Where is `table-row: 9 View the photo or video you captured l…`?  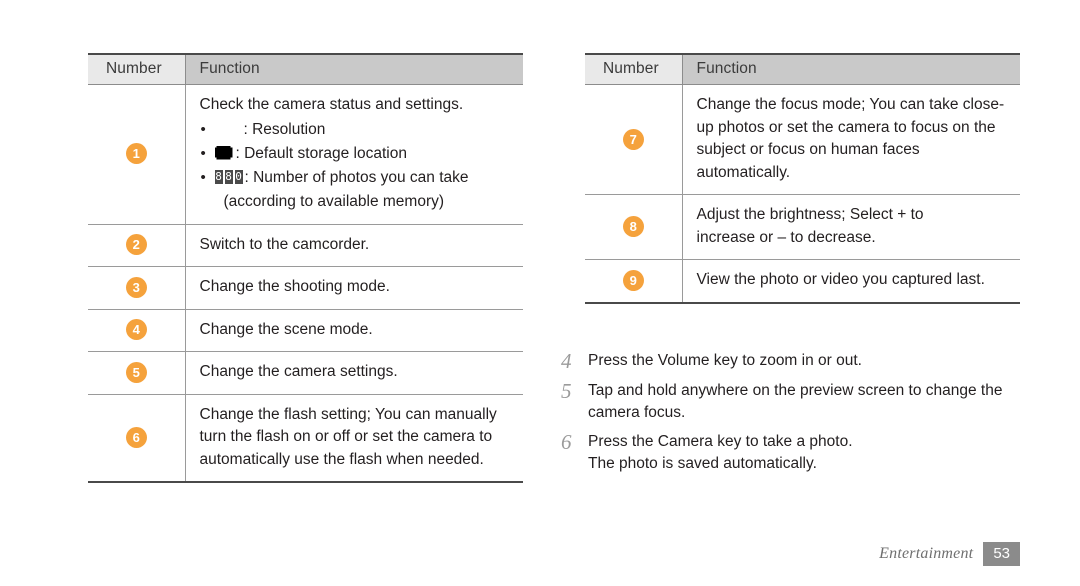
table-row: 9 View the photo or video you captured l… is located at coordinates (802, 281).